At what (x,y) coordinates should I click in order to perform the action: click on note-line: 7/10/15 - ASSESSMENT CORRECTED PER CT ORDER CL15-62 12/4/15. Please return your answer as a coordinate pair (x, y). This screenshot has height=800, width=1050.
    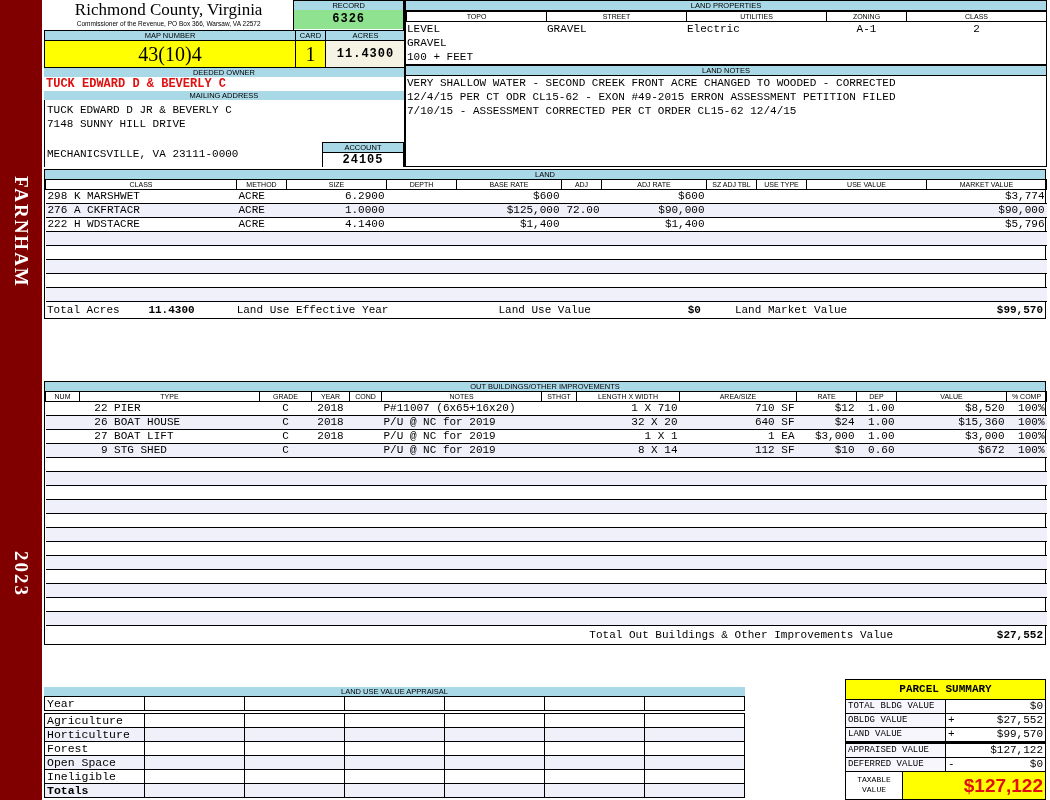
    Looking at the image, I should click on (602, 111).